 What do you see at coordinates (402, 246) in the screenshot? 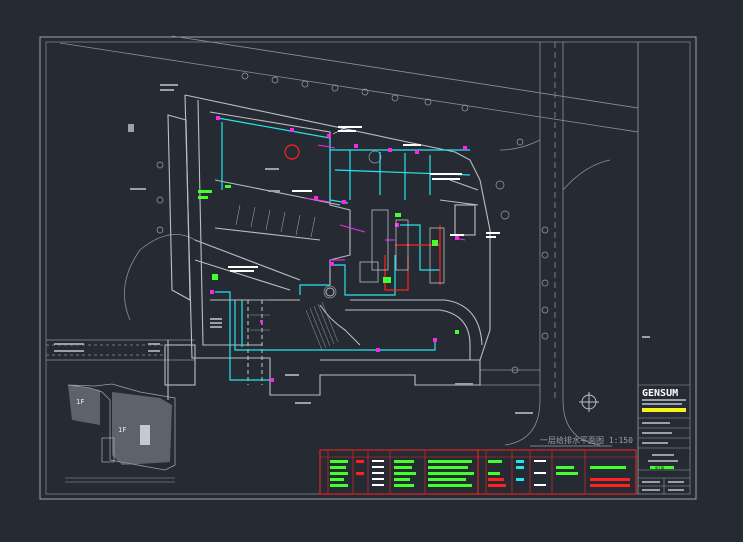
I see `service-core` at bounding box center [402, 246].